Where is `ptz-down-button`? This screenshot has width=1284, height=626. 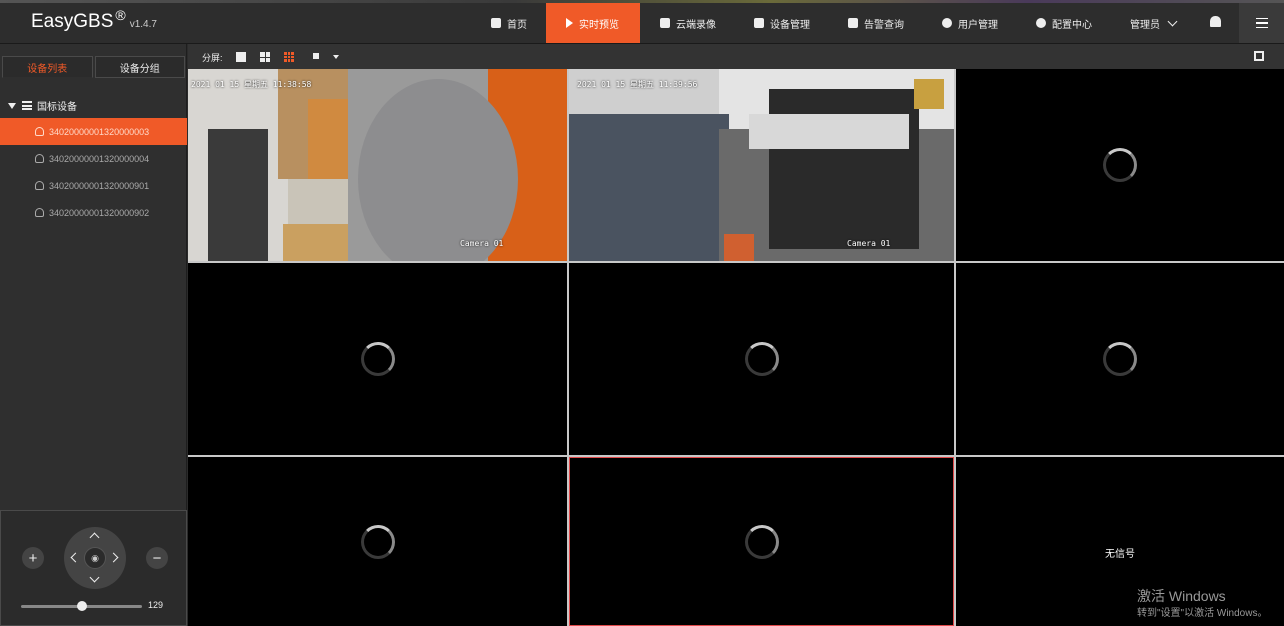 ptz-down-button is located at coordinates (94, 577).